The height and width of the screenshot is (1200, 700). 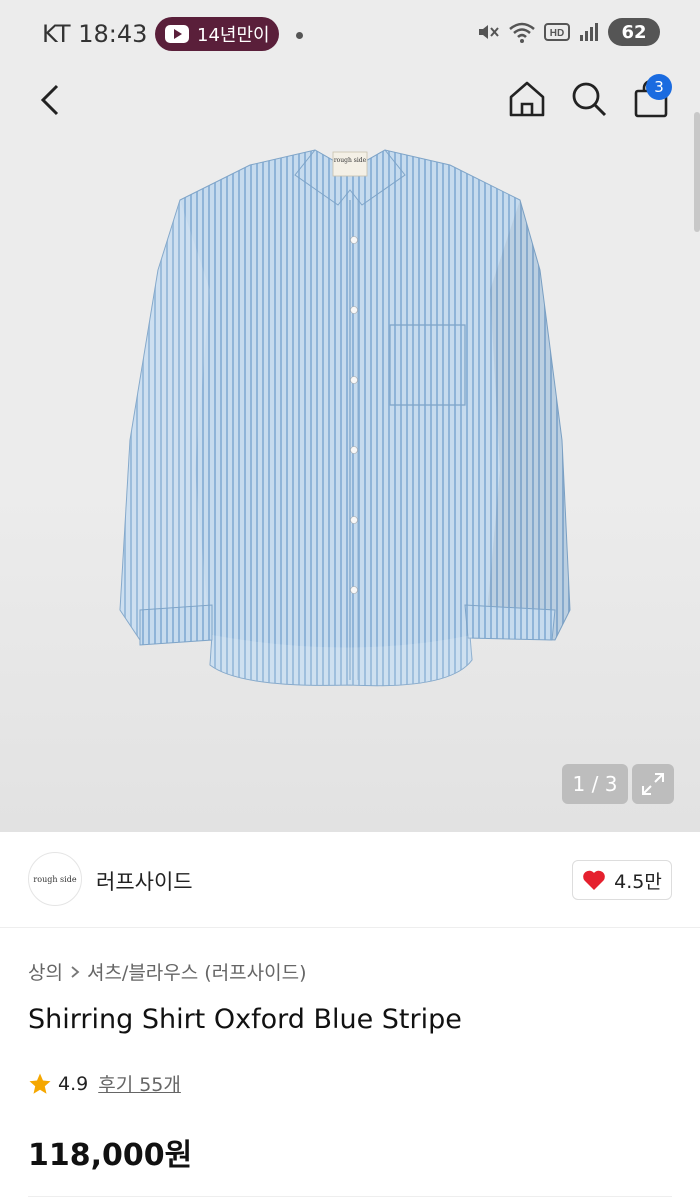 What do you see at coordinates (659, 87) in the screenshot?
I see `cart-count-badge: 3` at bounding box center [659, 87].